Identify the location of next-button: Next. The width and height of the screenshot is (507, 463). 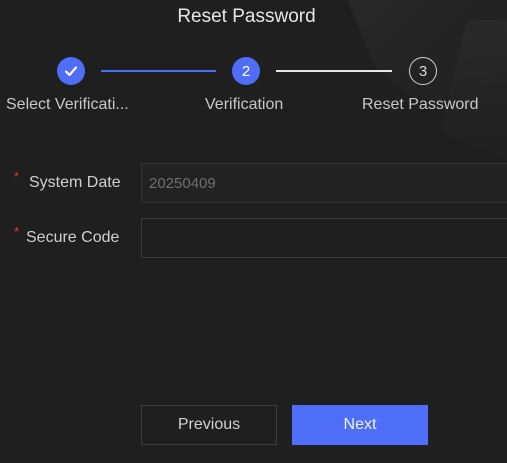
(360, 425).